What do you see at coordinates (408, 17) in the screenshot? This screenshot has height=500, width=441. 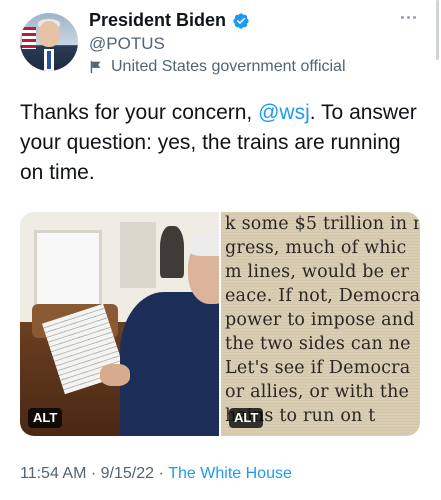 I see `more-options-icon` at bounding box center [408, 17].